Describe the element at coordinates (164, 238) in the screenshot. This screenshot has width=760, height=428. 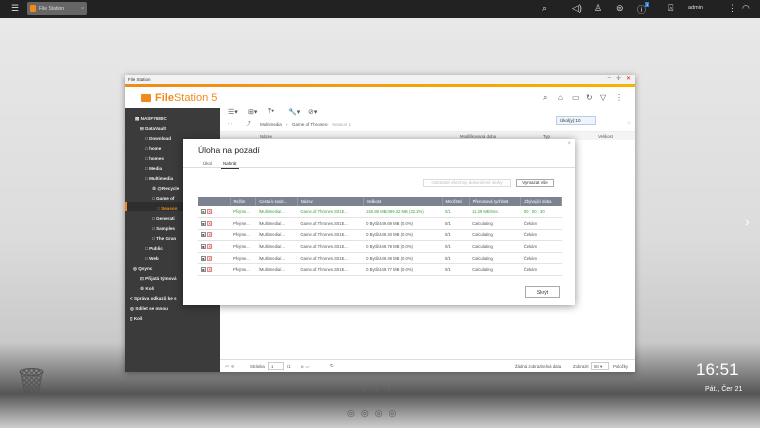
I see `tree-item: □ The Gran` at that location.